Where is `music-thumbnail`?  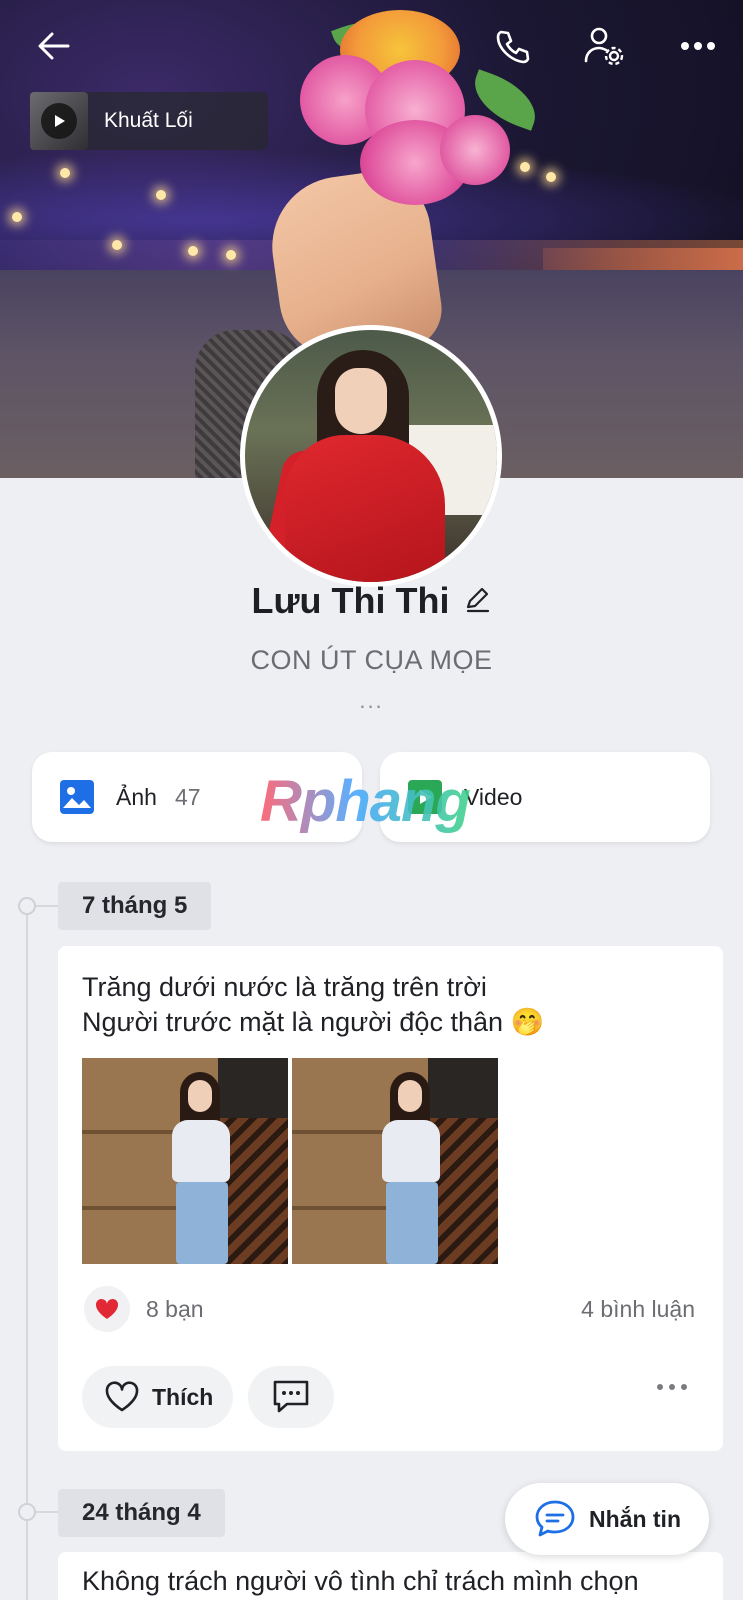
music-thumbnail is located at coordinates (59, 121).